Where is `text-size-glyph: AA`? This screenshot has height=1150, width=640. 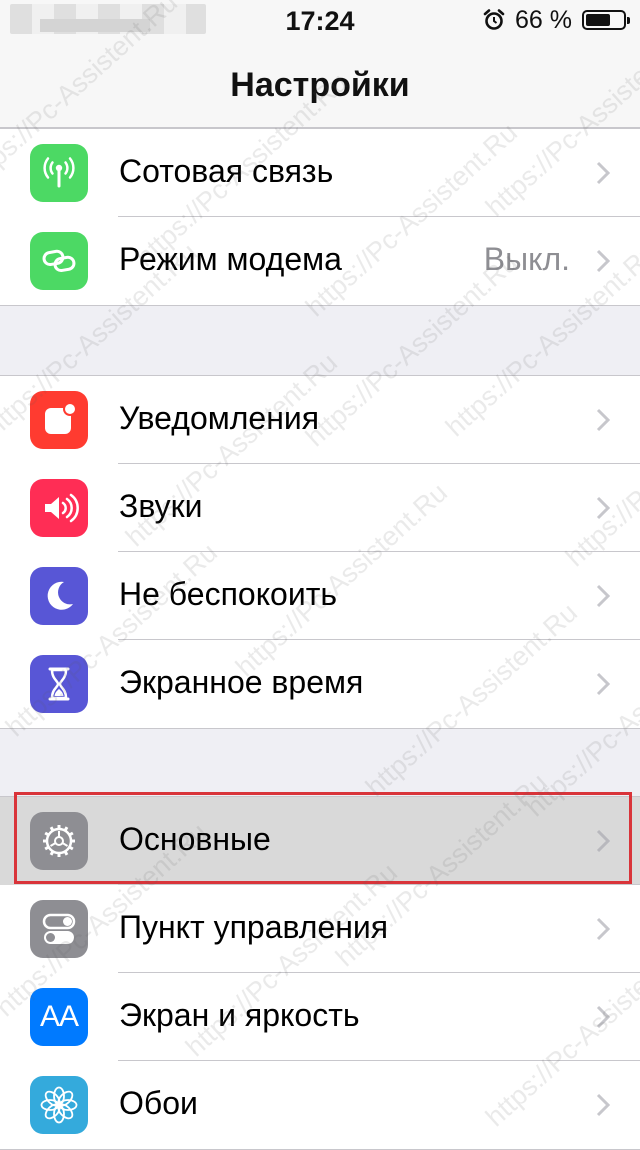
text-size-glyph: AA is located at coordinates (59, 1016).